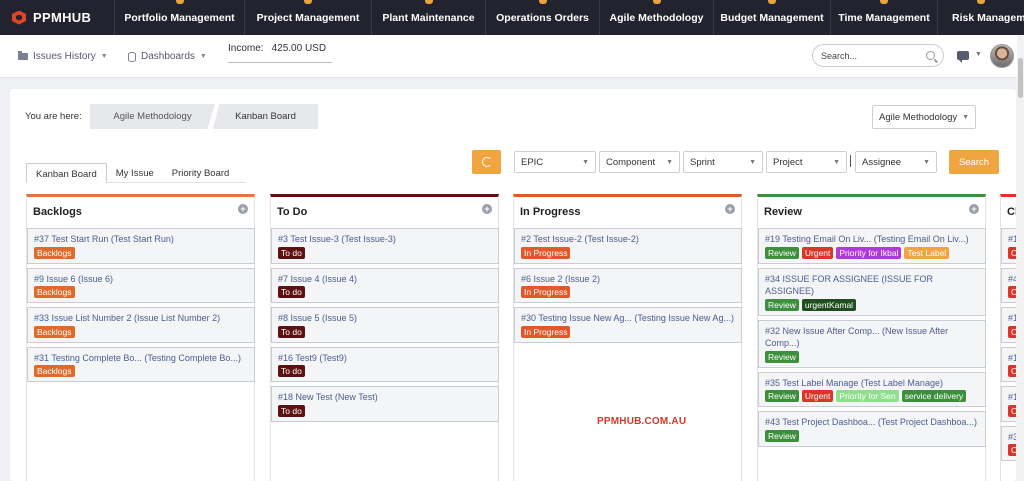 The width and height of the screenshot is (1024, 481). I want to click on scrollbar, so click(1020, 258).